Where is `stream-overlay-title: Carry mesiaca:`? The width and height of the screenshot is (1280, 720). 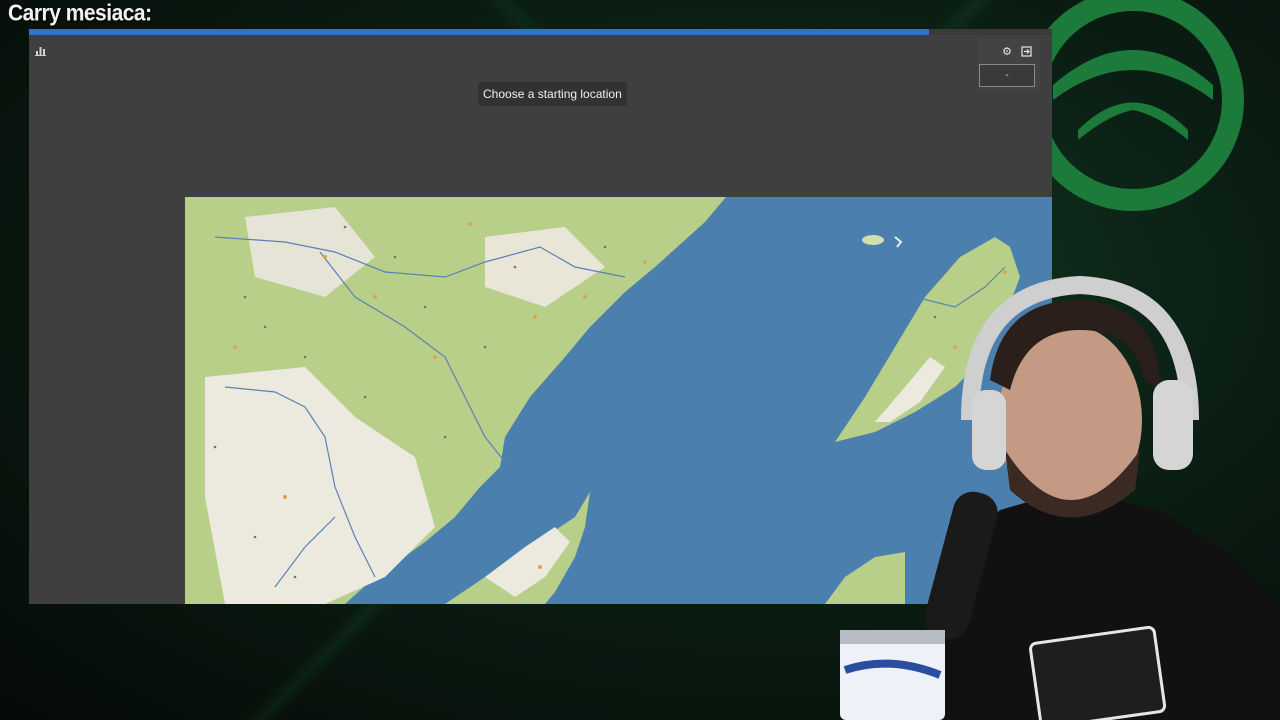
stream-overlay-title: Carry mesiaca: is located at coordinates (80, 13).